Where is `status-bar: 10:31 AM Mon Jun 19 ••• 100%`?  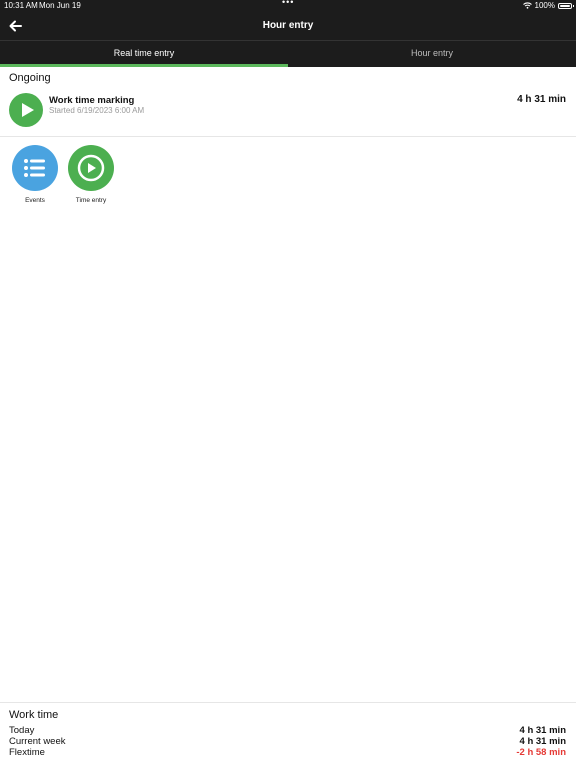 status-bar: 10:31 AM Mon Jun 19 ••• 100% is located at coordinates (288, 6).